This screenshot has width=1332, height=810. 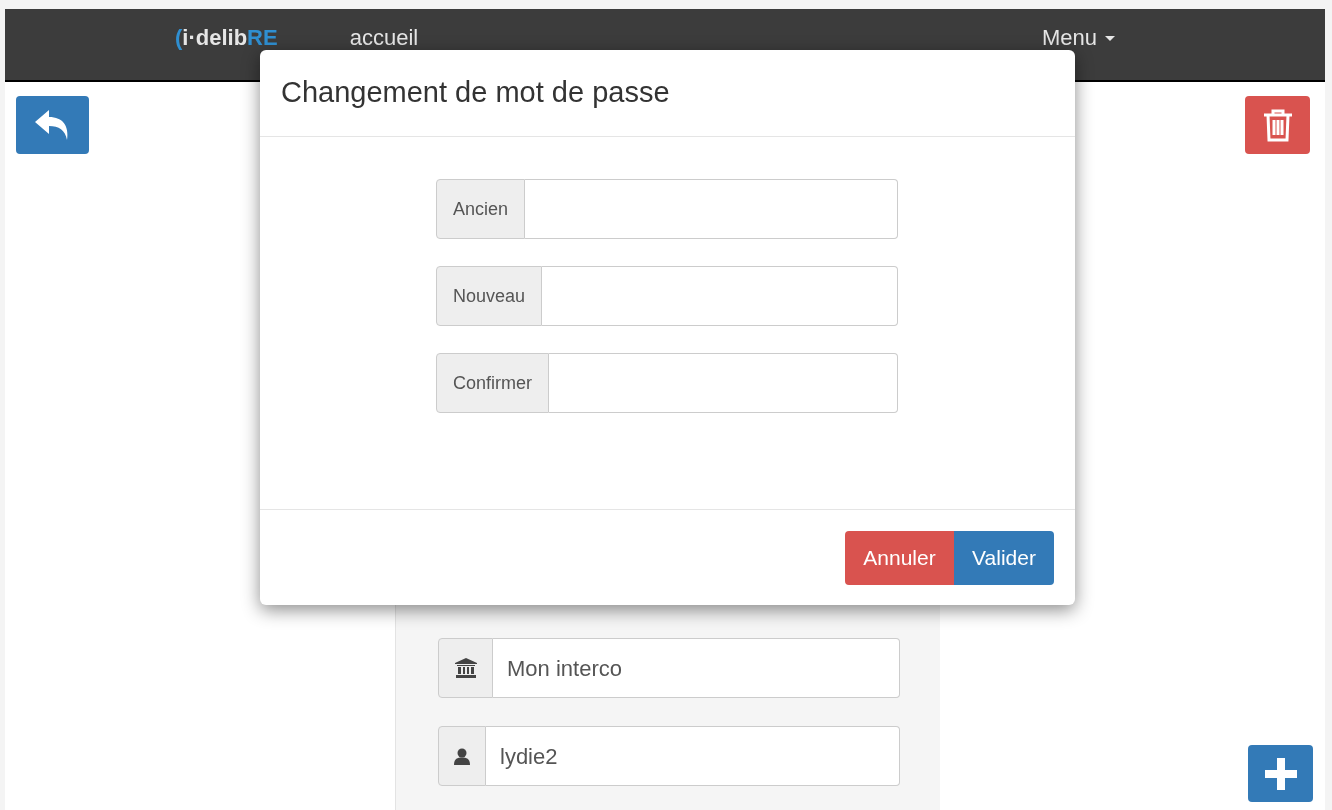 What do you see at coordinates (693, 756) in the screenshot?
I see `text-field: lydie2` at bounding box center [693, 756].